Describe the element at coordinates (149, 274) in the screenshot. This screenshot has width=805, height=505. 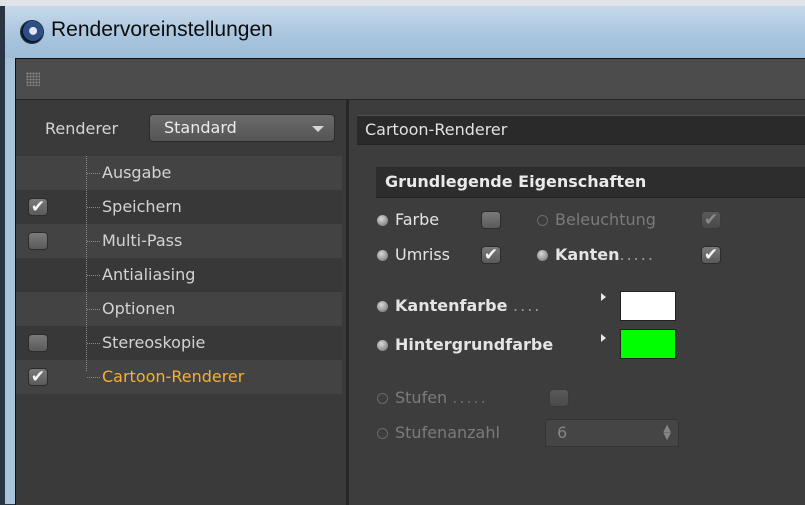
I see `tree-item-label: Antialiasing` at that location.